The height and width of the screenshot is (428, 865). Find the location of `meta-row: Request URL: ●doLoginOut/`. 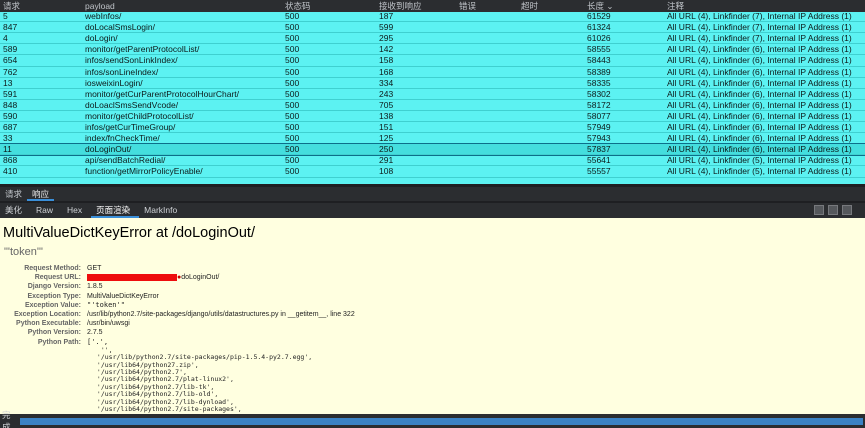

meta-row: Request URL: ●doLoginOut/ is located at coordinates (432, 277).